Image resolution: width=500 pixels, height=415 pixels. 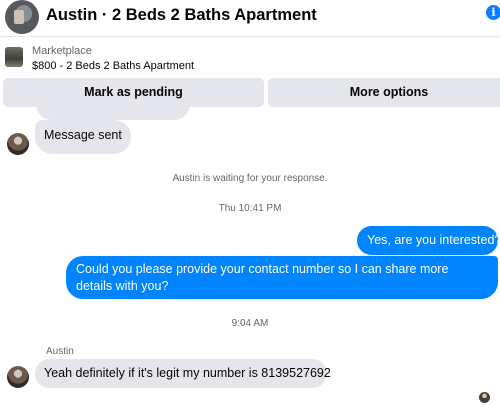 What do you see at coordinates (250, 178) in the screenshot?
I see `waiting-notice: Austin is waiting for your response.` at bounding box center [250, 178].